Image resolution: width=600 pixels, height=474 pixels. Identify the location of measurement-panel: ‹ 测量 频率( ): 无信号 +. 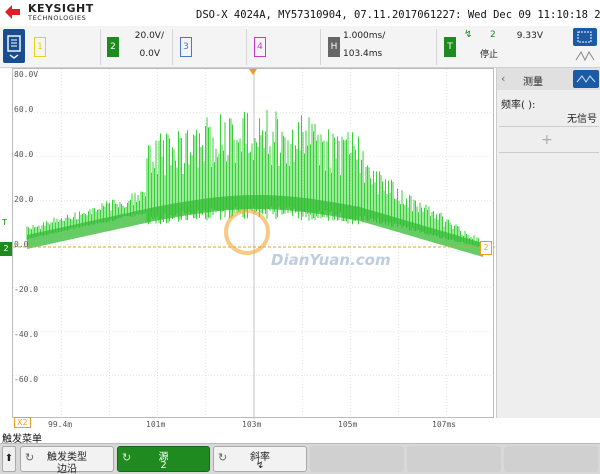
(548, 243).